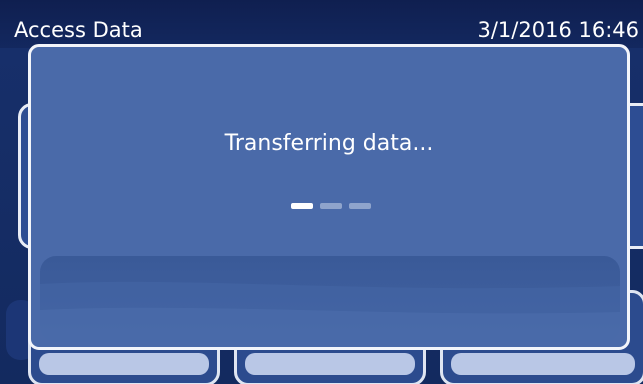 This screenshot has width=643, height=384. What do you see at coordinates (558, 30) in the screenshot?
I see `date-time: 3/1/2016 16:46` at bounding box center [558, 30].